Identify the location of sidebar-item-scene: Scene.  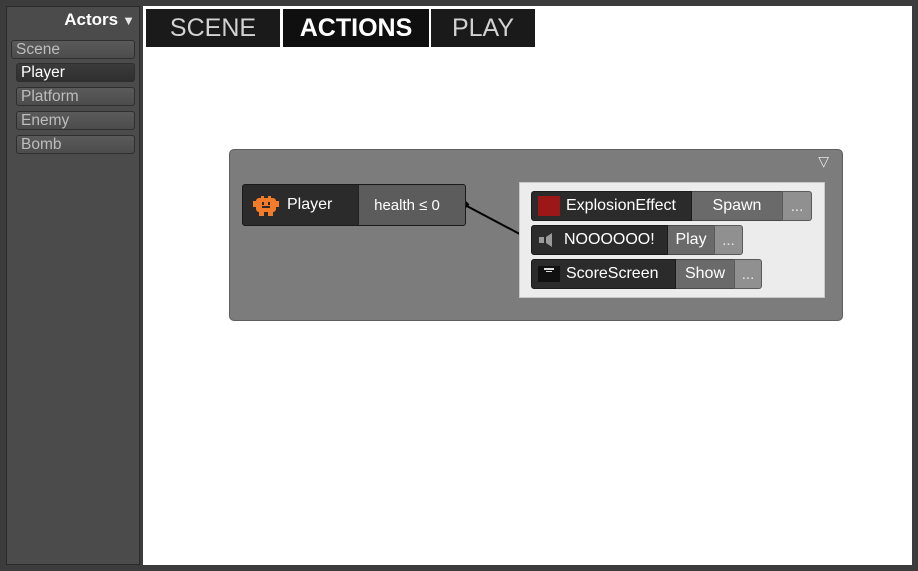
(73, 49).